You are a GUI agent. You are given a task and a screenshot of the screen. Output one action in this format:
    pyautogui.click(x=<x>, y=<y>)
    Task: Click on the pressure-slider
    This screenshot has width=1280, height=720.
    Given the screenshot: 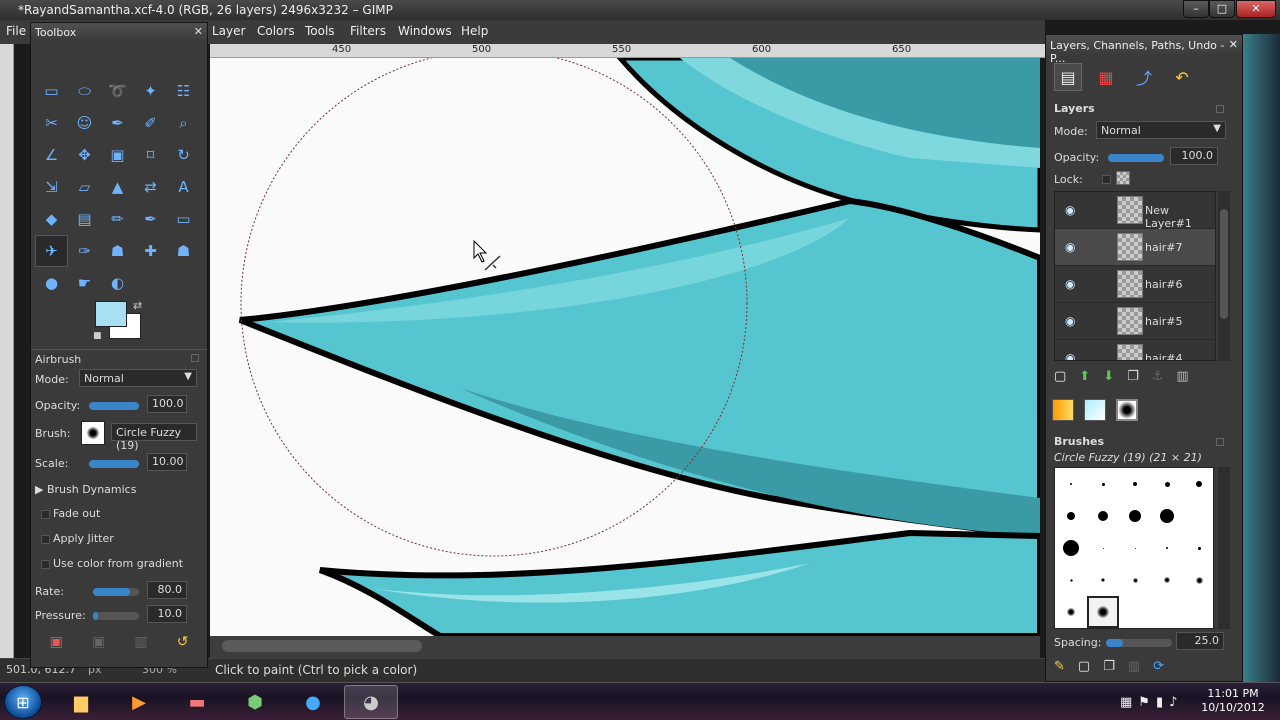 What is the action you would take?
    pyautogui.click(x=116, y=616)
    